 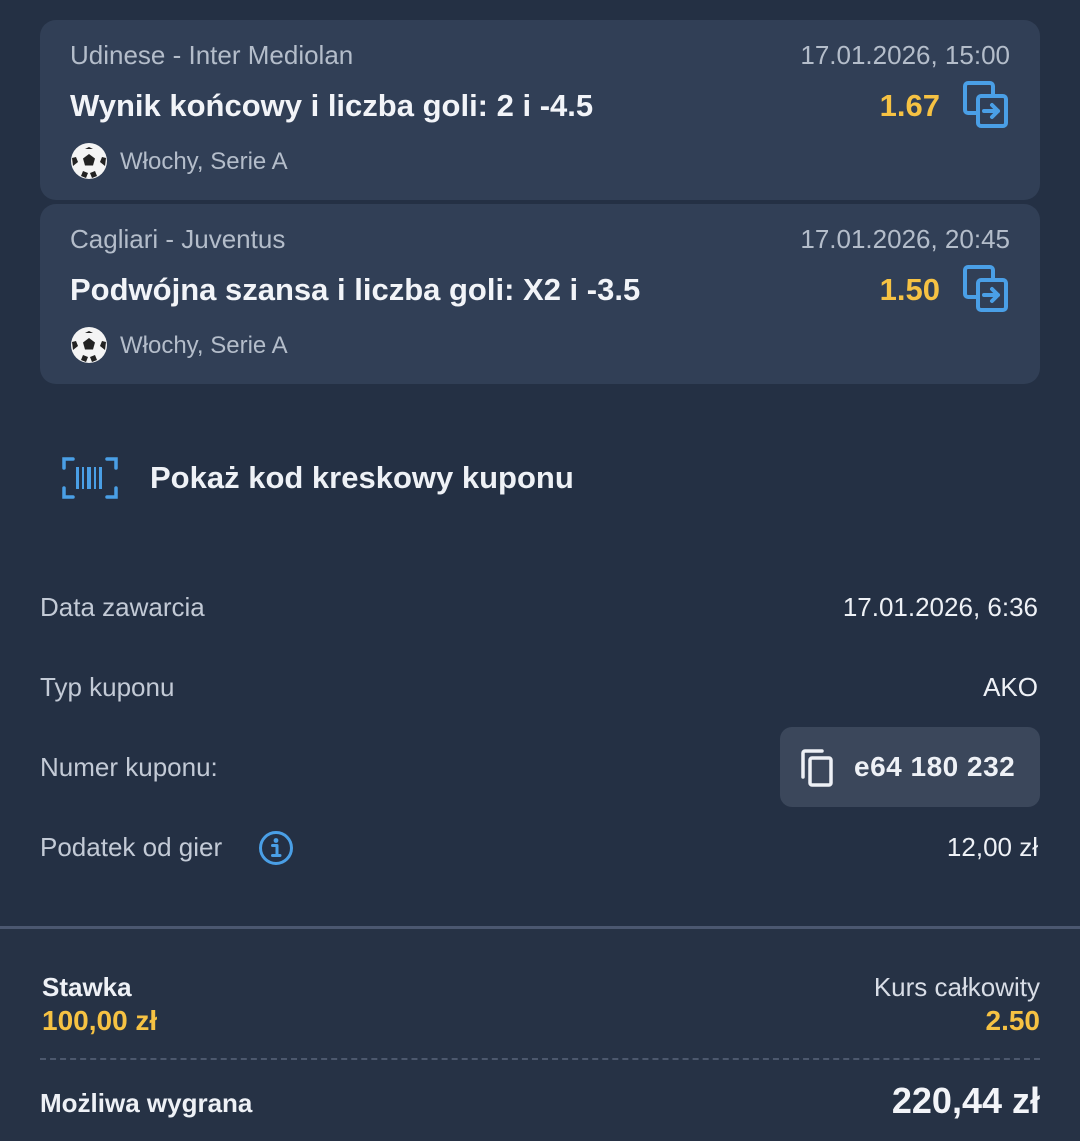 I want to click on bet-odds: 1.50, so click(x=909, y=289).